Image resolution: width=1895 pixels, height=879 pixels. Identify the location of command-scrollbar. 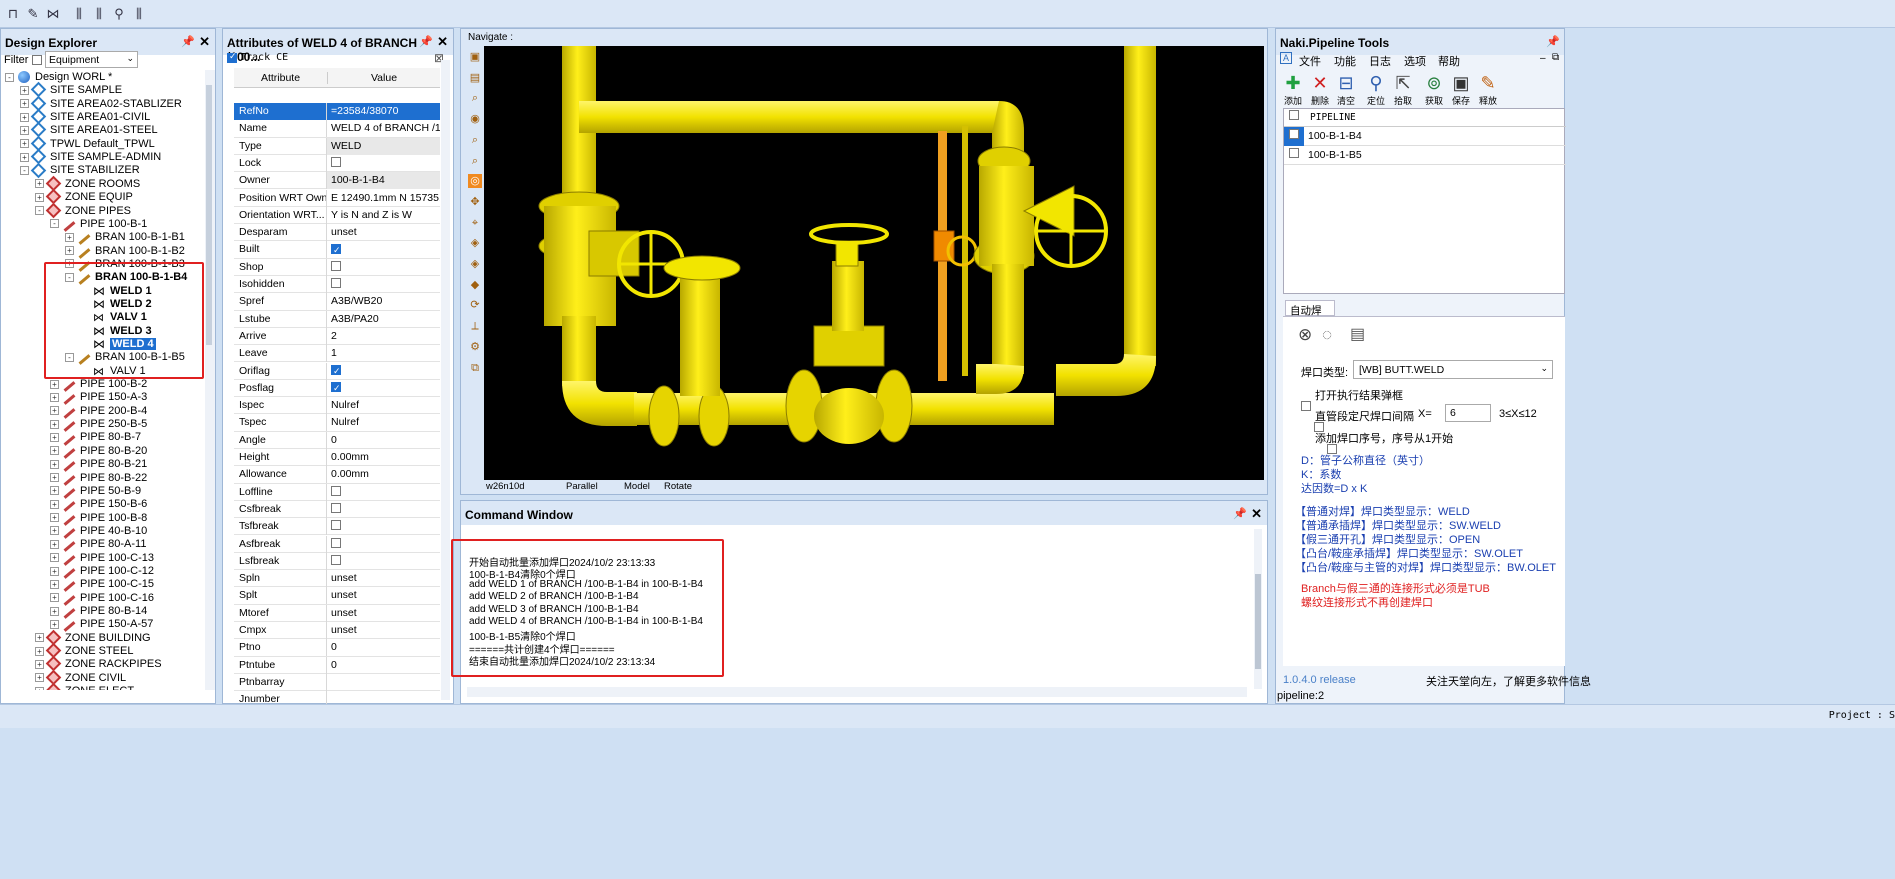
(1258, 609).